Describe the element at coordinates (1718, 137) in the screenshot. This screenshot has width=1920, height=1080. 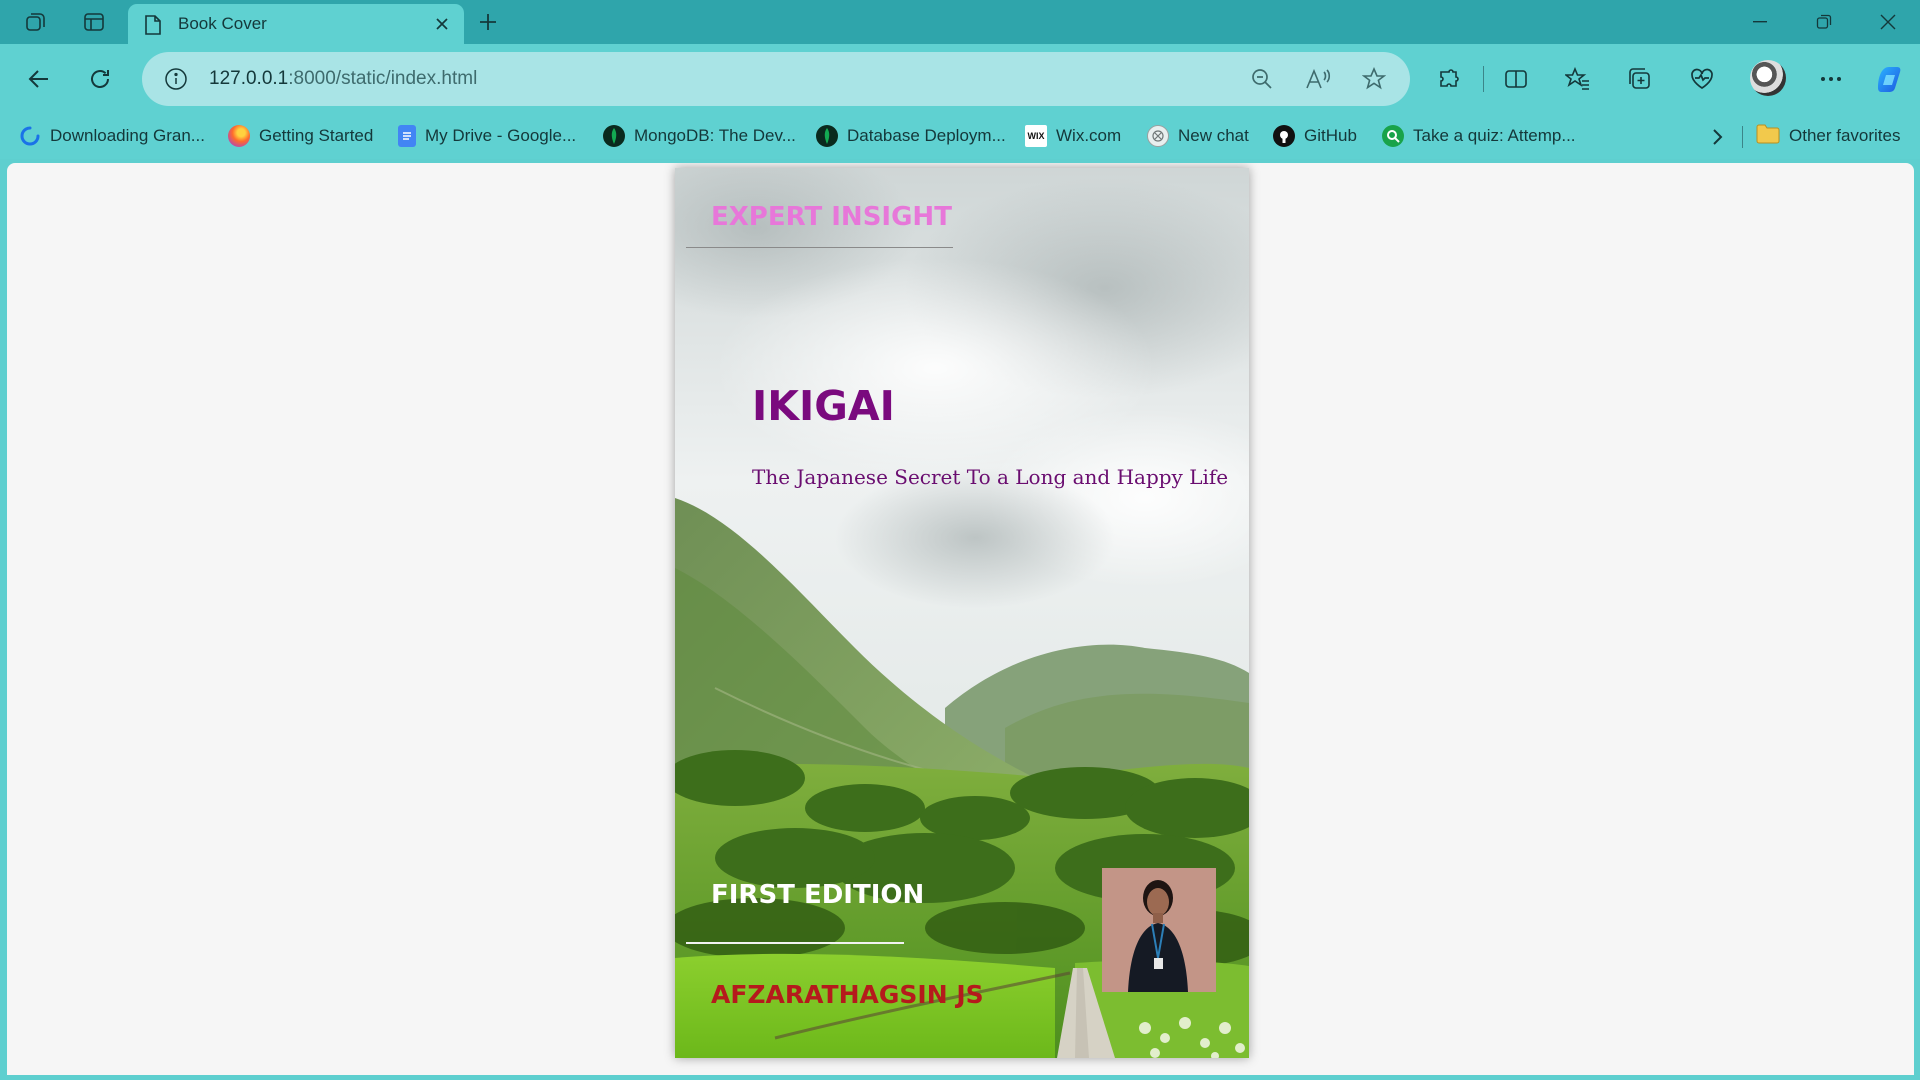
I see `chevron-right-icon` at that location.